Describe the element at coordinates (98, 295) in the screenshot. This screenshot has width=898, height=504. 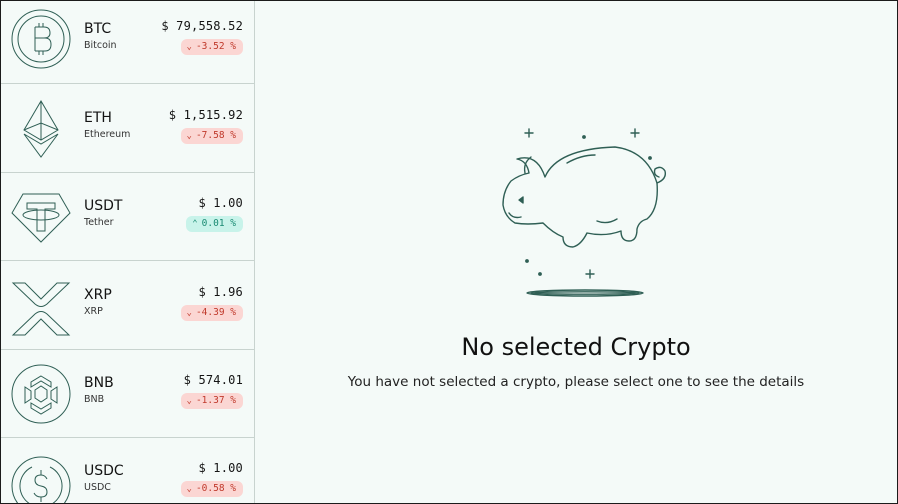
I see `crypto-symbol: XRP` at that location.